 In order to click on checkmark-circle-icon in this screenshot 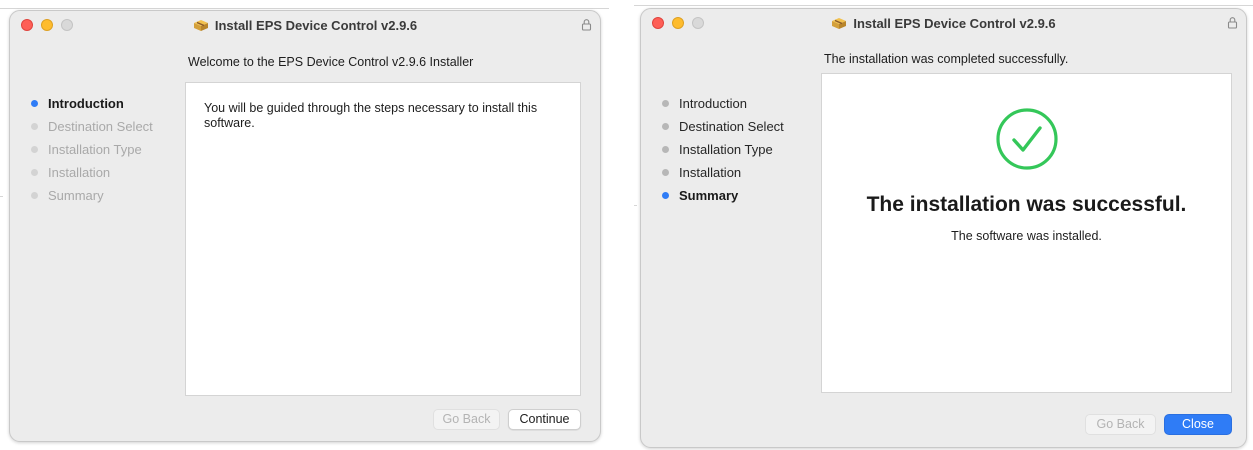, I will do `click(1027, 142)`.